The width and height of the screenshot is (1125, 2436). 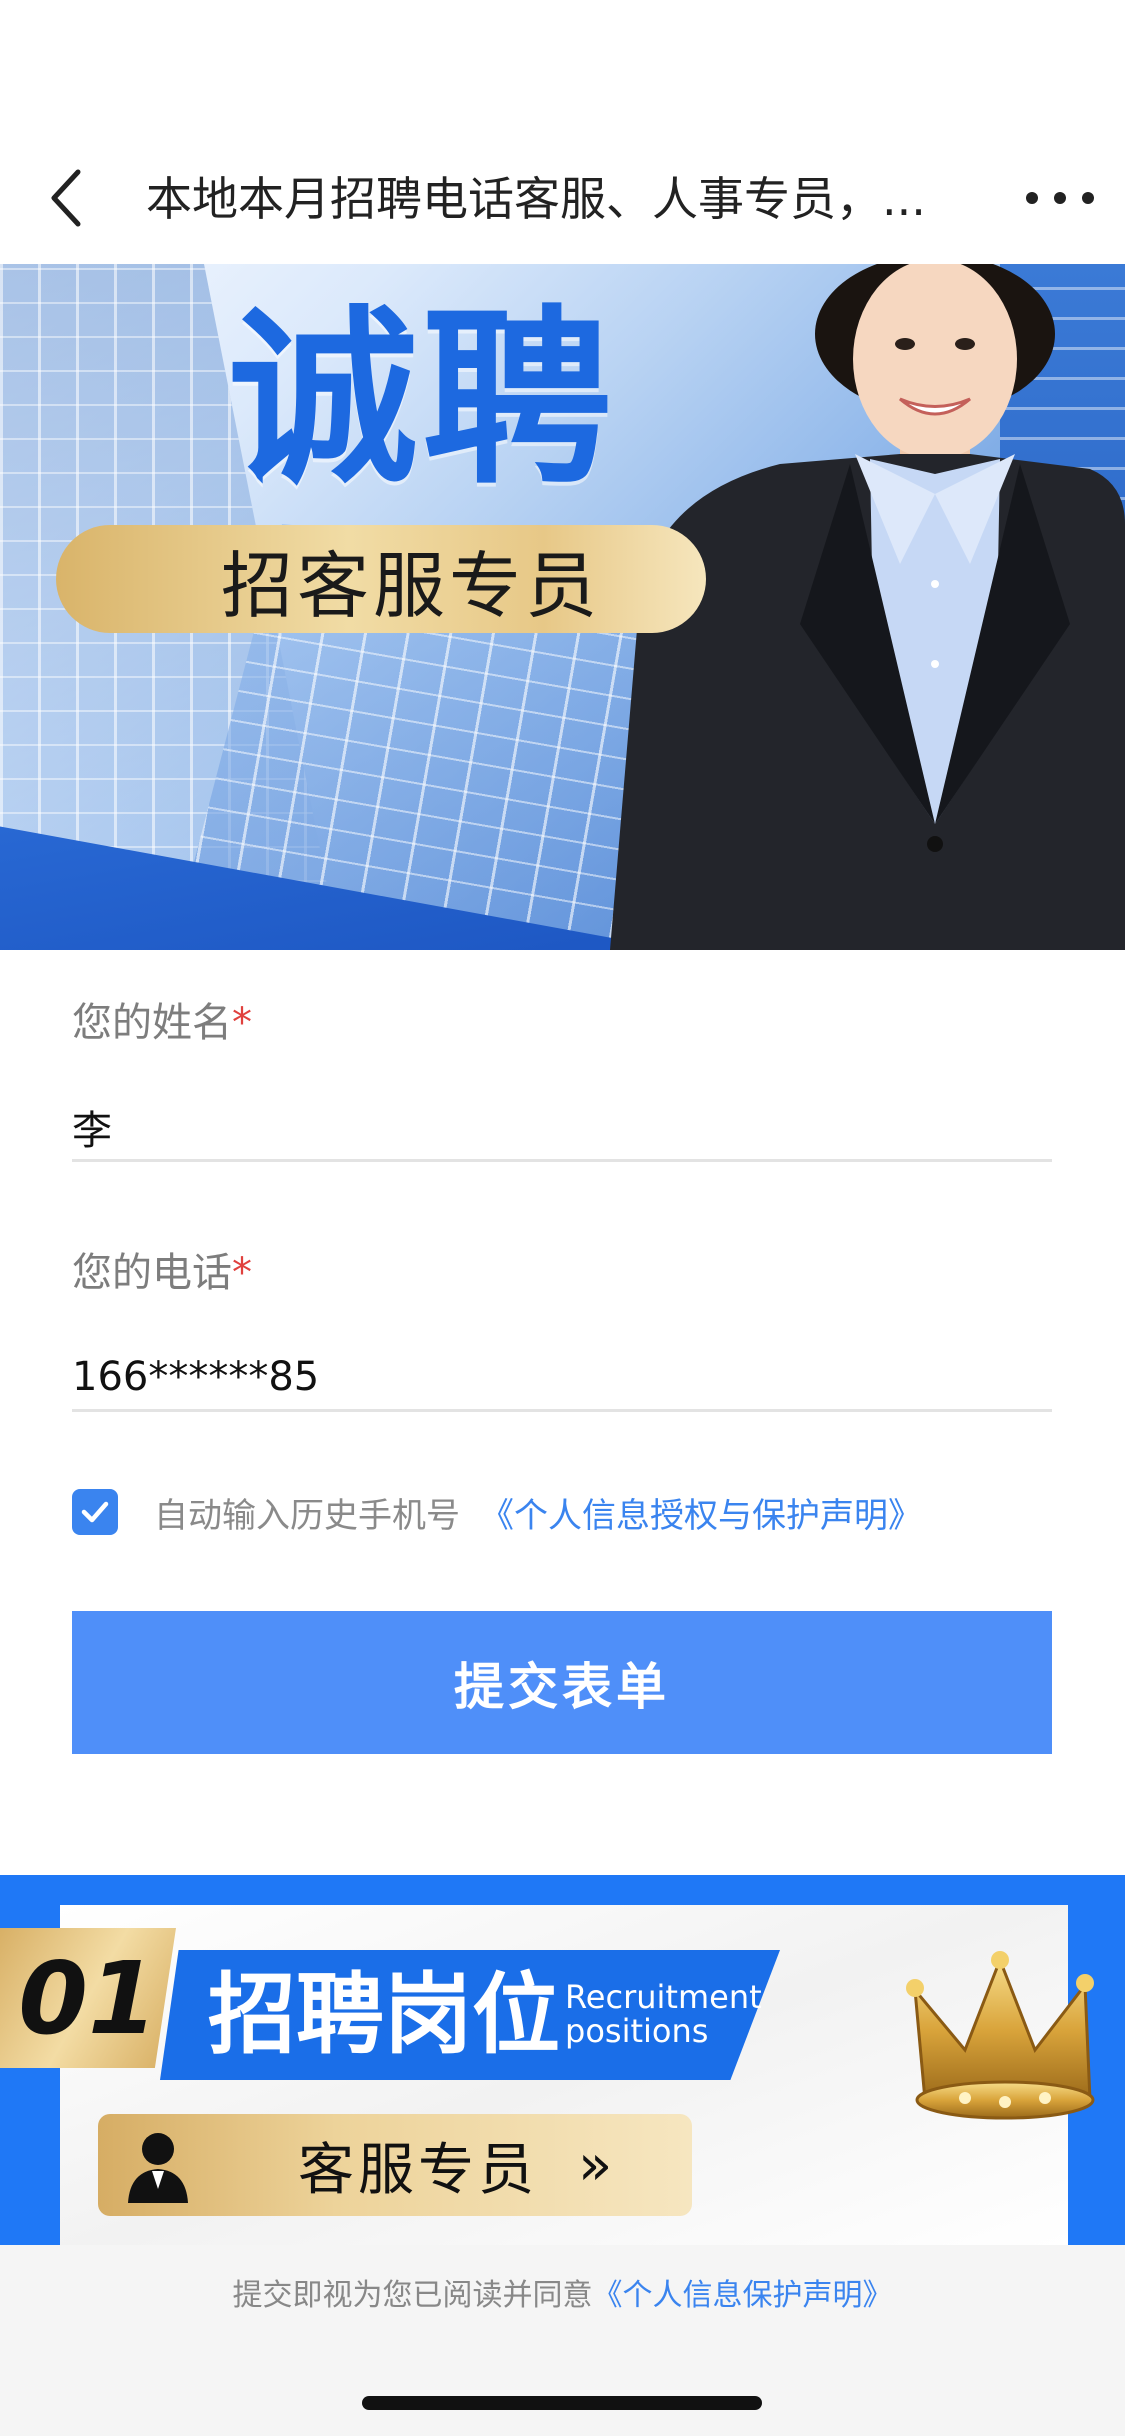 What do you see at coordinates (381, 579) in the screenshot?
I see `hero-tagline: 招客服专员` at bounding box center [381, 579].